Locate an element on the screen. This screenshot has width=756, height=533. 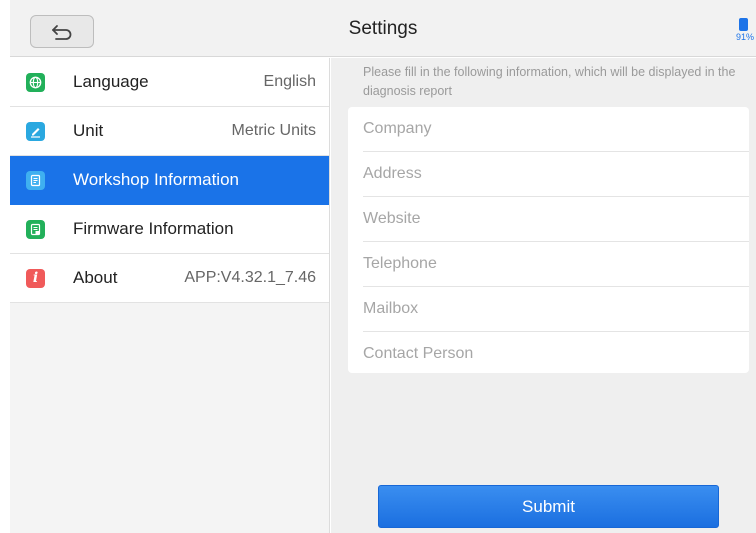
battery-indicator: 91% is located at coordinates (745, 33).